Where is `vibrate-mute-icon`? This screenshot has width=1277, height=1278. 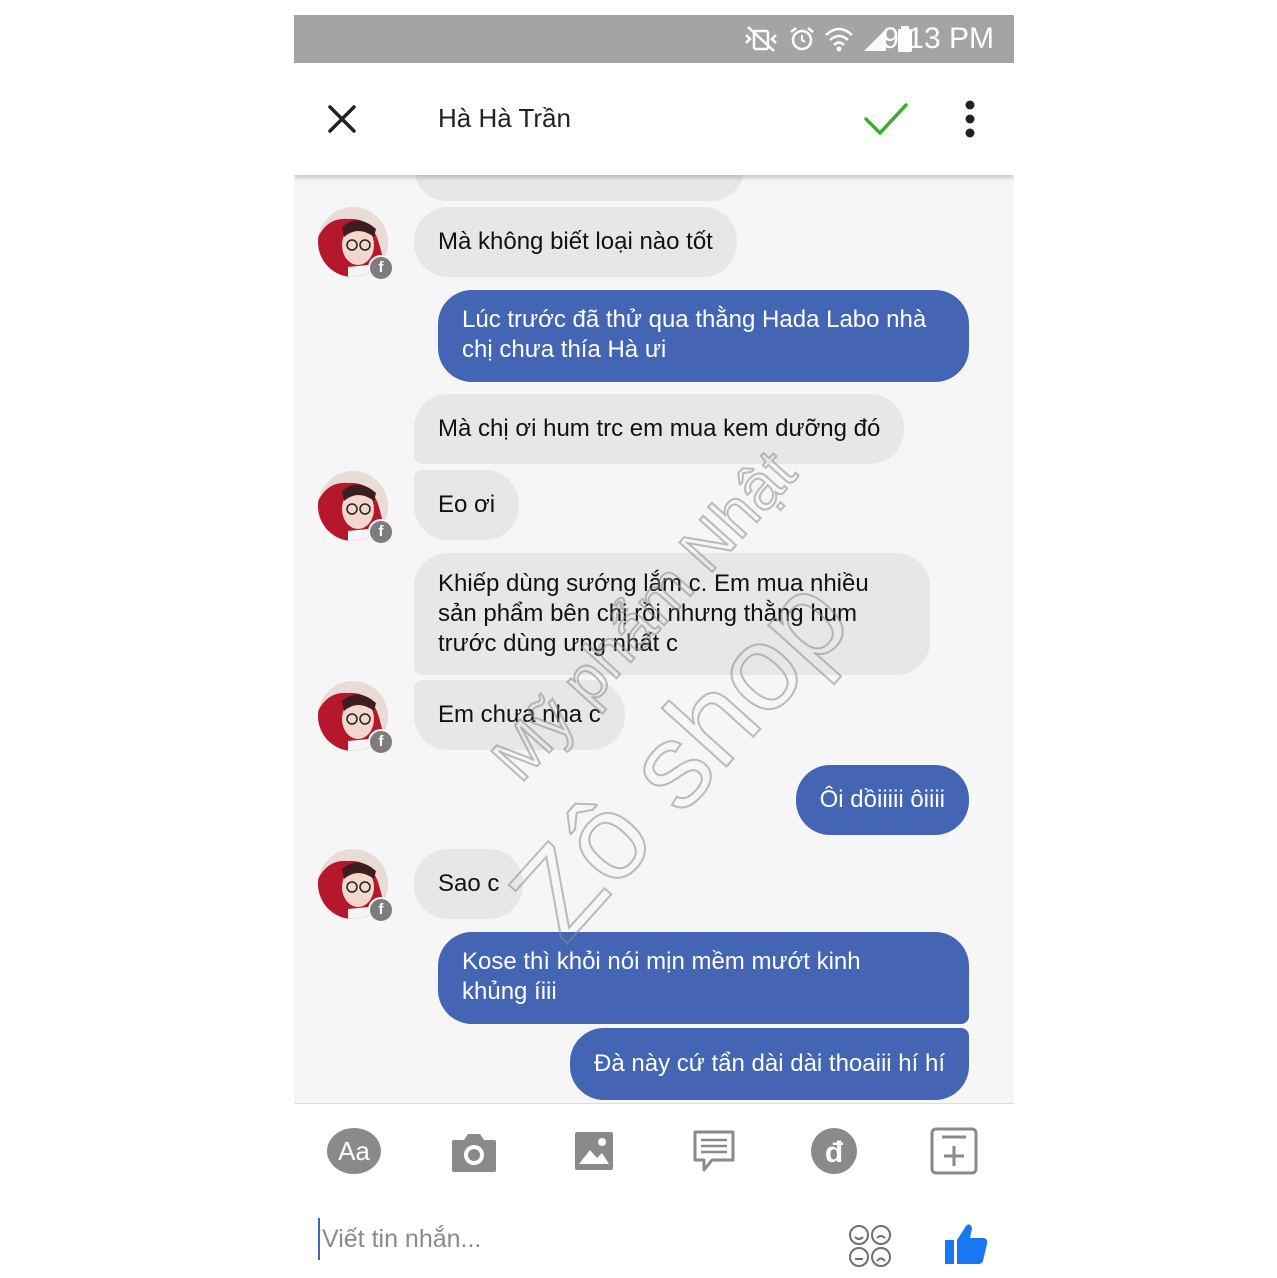
vibrate-mute-icon is located at coordinates (761, 39).